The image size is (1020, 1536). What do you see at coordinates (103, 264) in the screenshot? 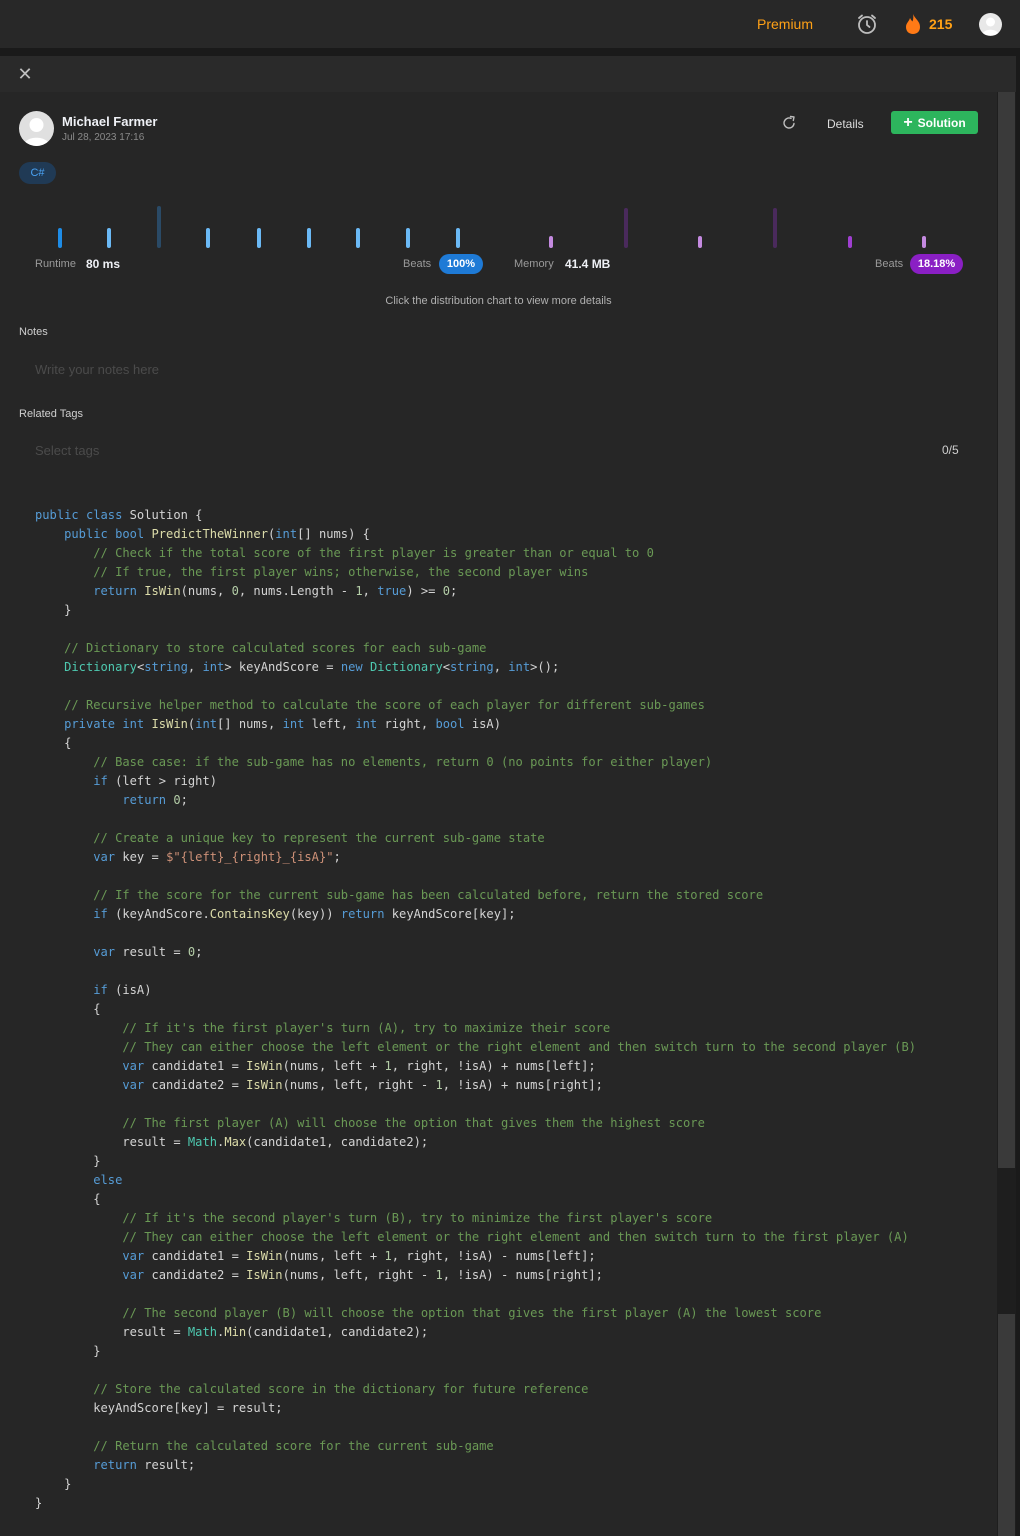
I see `runtime-value: 80 ms` at bounding box center [103, 264].